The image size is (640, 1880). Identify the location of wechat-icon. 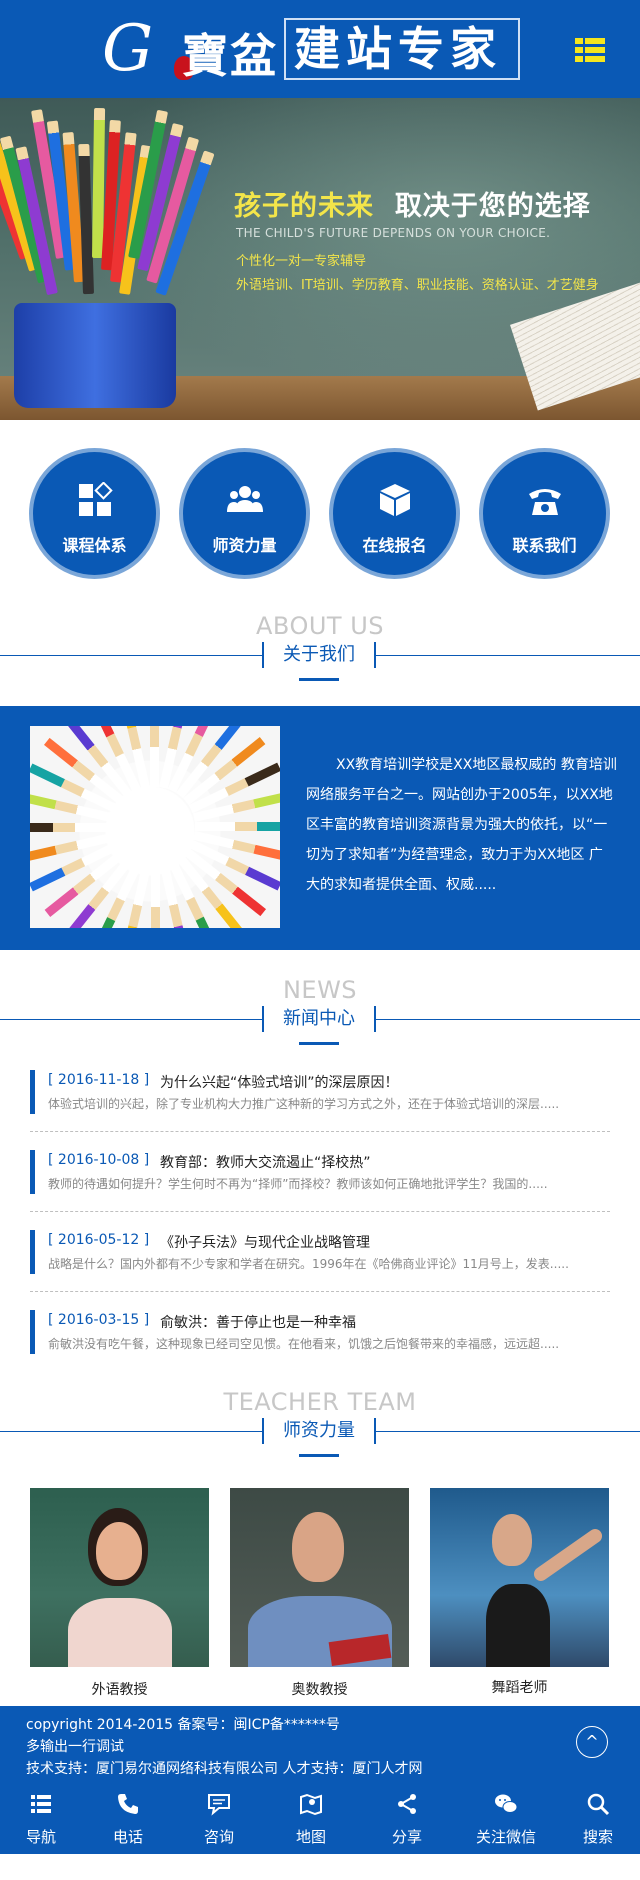
(506, 1803).